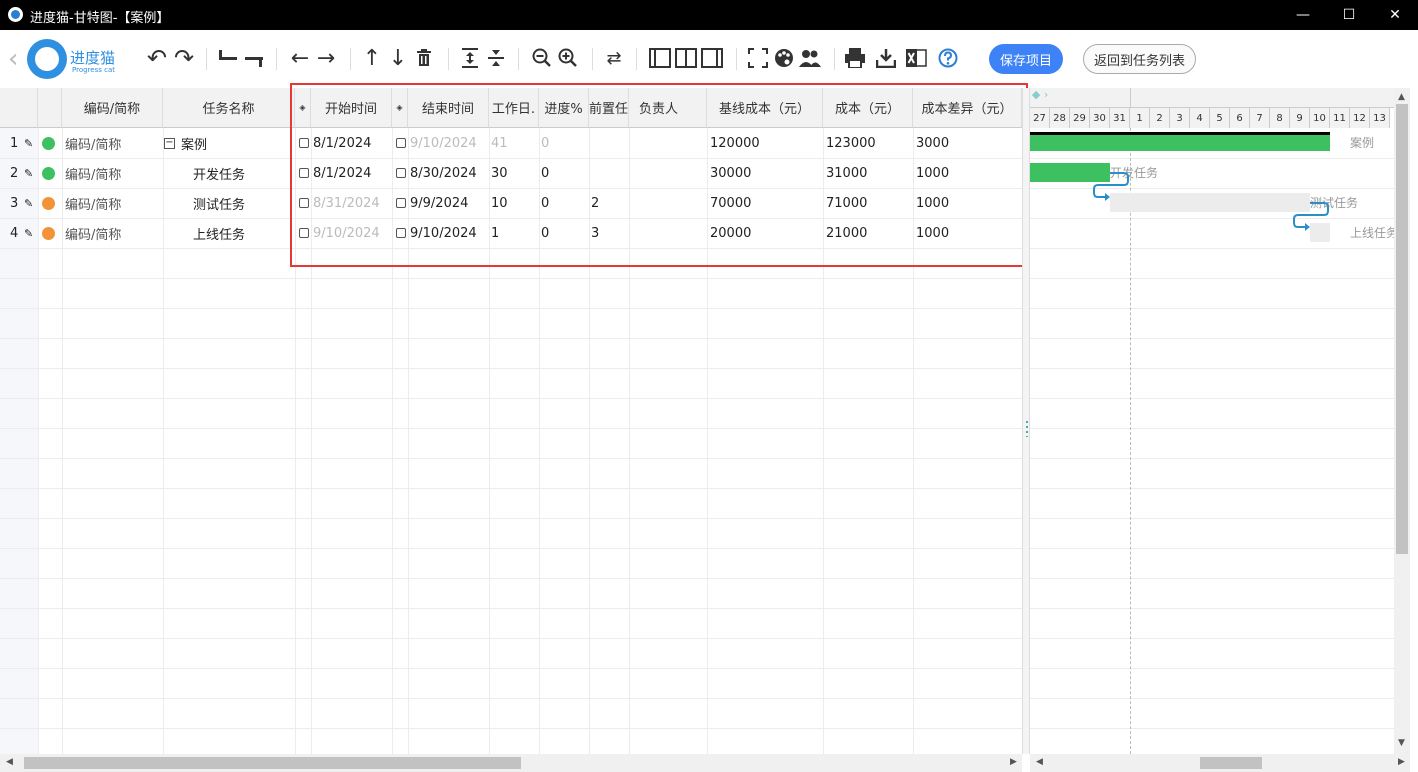 This screenshot has height=772, width=1418. What do you see at coordinates (442, 203) in the screenshot?
I see `end-date-cell: 9/9/2024` at bounding box center [442, 203].